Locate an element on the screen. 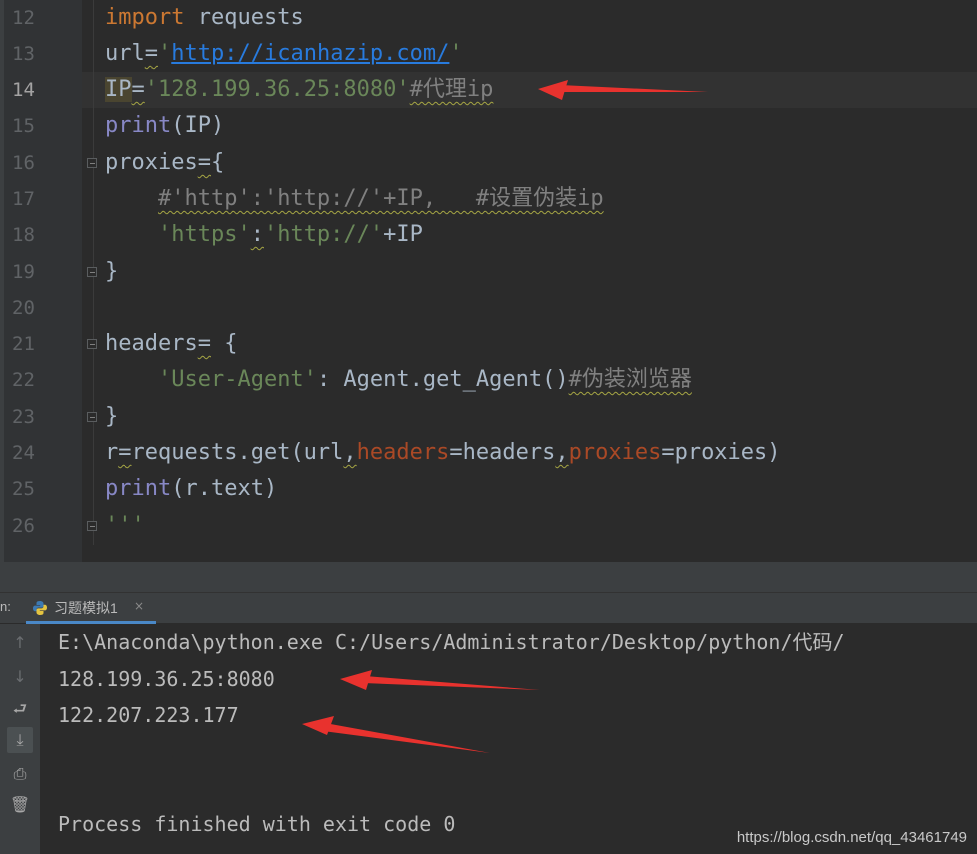 The image size is (977, 854). panel-divider is located at coordinates (488, 577).